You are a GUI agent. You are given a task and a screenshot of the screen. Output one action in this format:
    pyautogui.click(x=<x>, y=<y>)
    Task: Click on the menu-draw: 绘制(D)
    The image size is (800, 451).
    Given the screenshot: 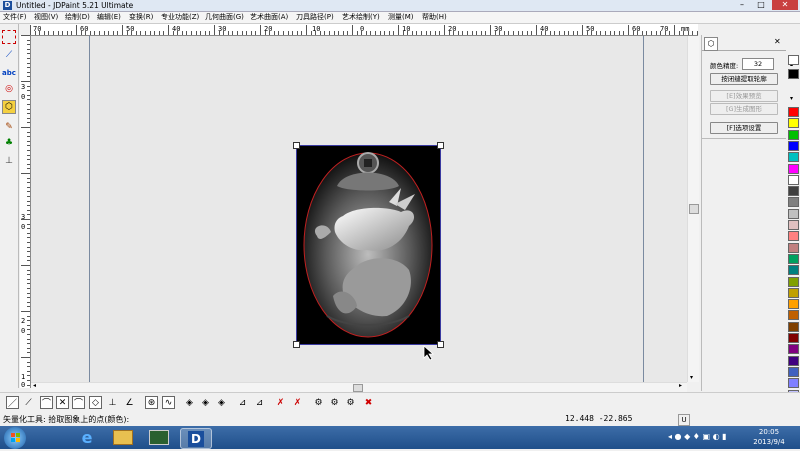 What is the action you would take?
    pyautogui.click(x=77, y=17)
    